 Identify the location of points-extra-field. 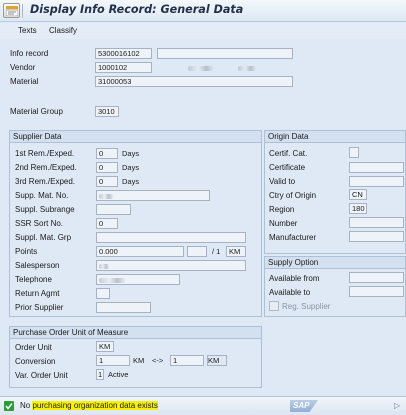
(197, 251).